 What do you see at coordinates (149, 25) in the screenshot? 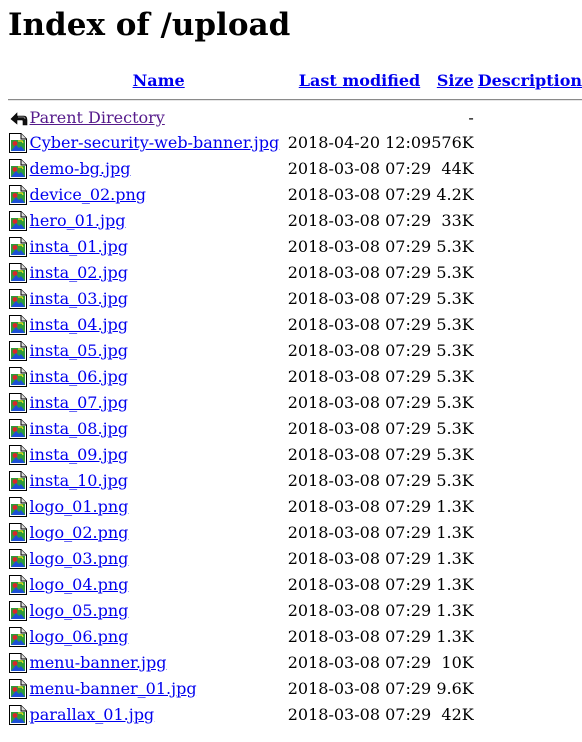
I see `page-title: Index of /upload` at bounding box center [149, 25].